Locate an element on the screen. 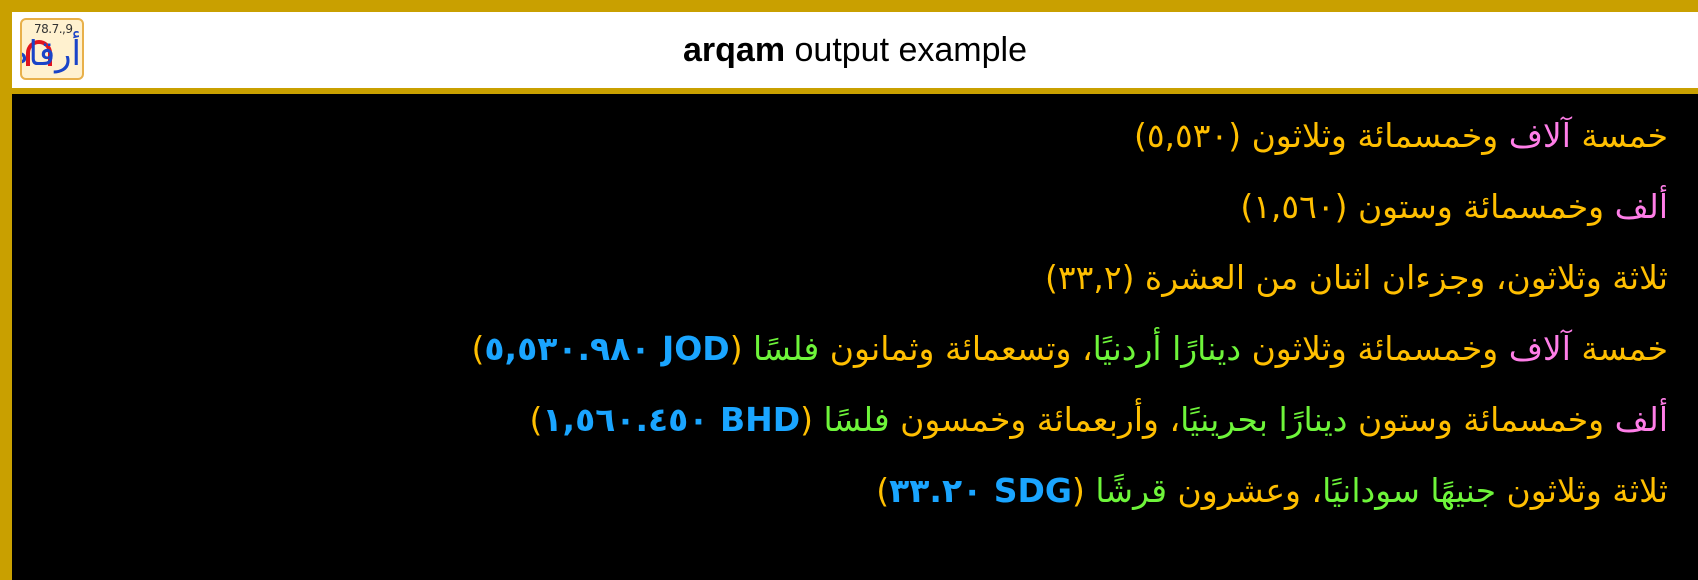  line-1-segment: ٥,٥٣٠ is located at coordinates (1187, 135).